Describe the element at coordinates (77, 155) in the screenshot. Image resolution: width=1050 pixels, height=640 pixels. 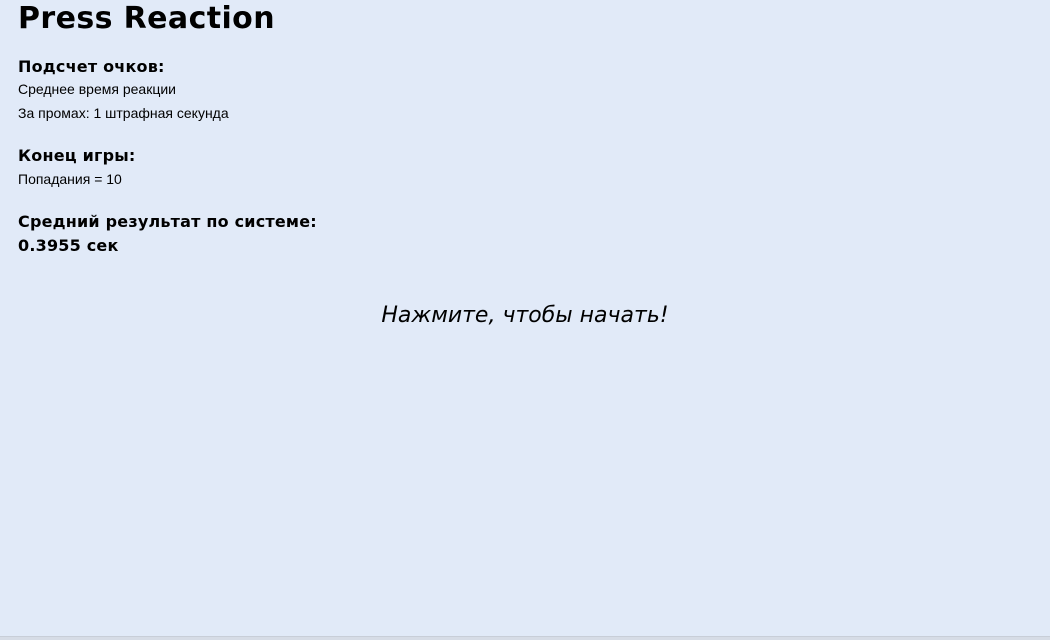
I see `end-game-heading: Конец игры:` at that location.